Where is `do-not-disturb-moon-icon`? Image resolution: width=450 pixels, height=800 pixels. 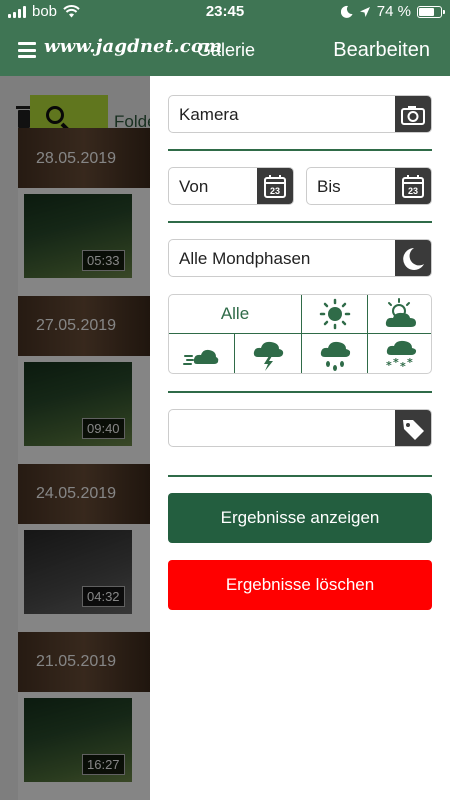
do-not-disturb-moon-icon is located at coordinates (346, 11).